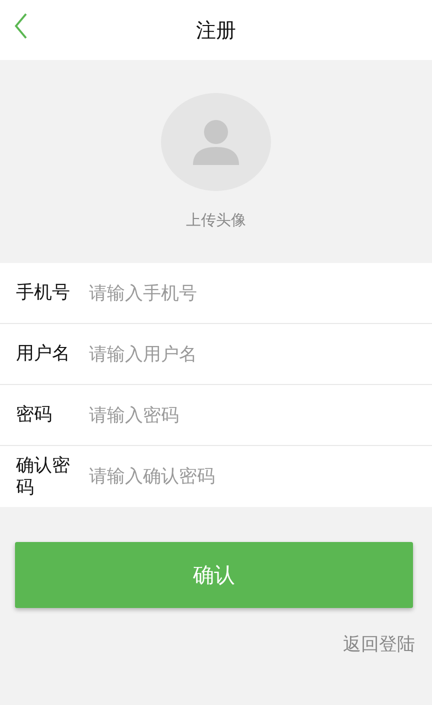 Image resolution: width=432 pixels, height=705 pixels. I want to click on back-button, so click(21, 26).